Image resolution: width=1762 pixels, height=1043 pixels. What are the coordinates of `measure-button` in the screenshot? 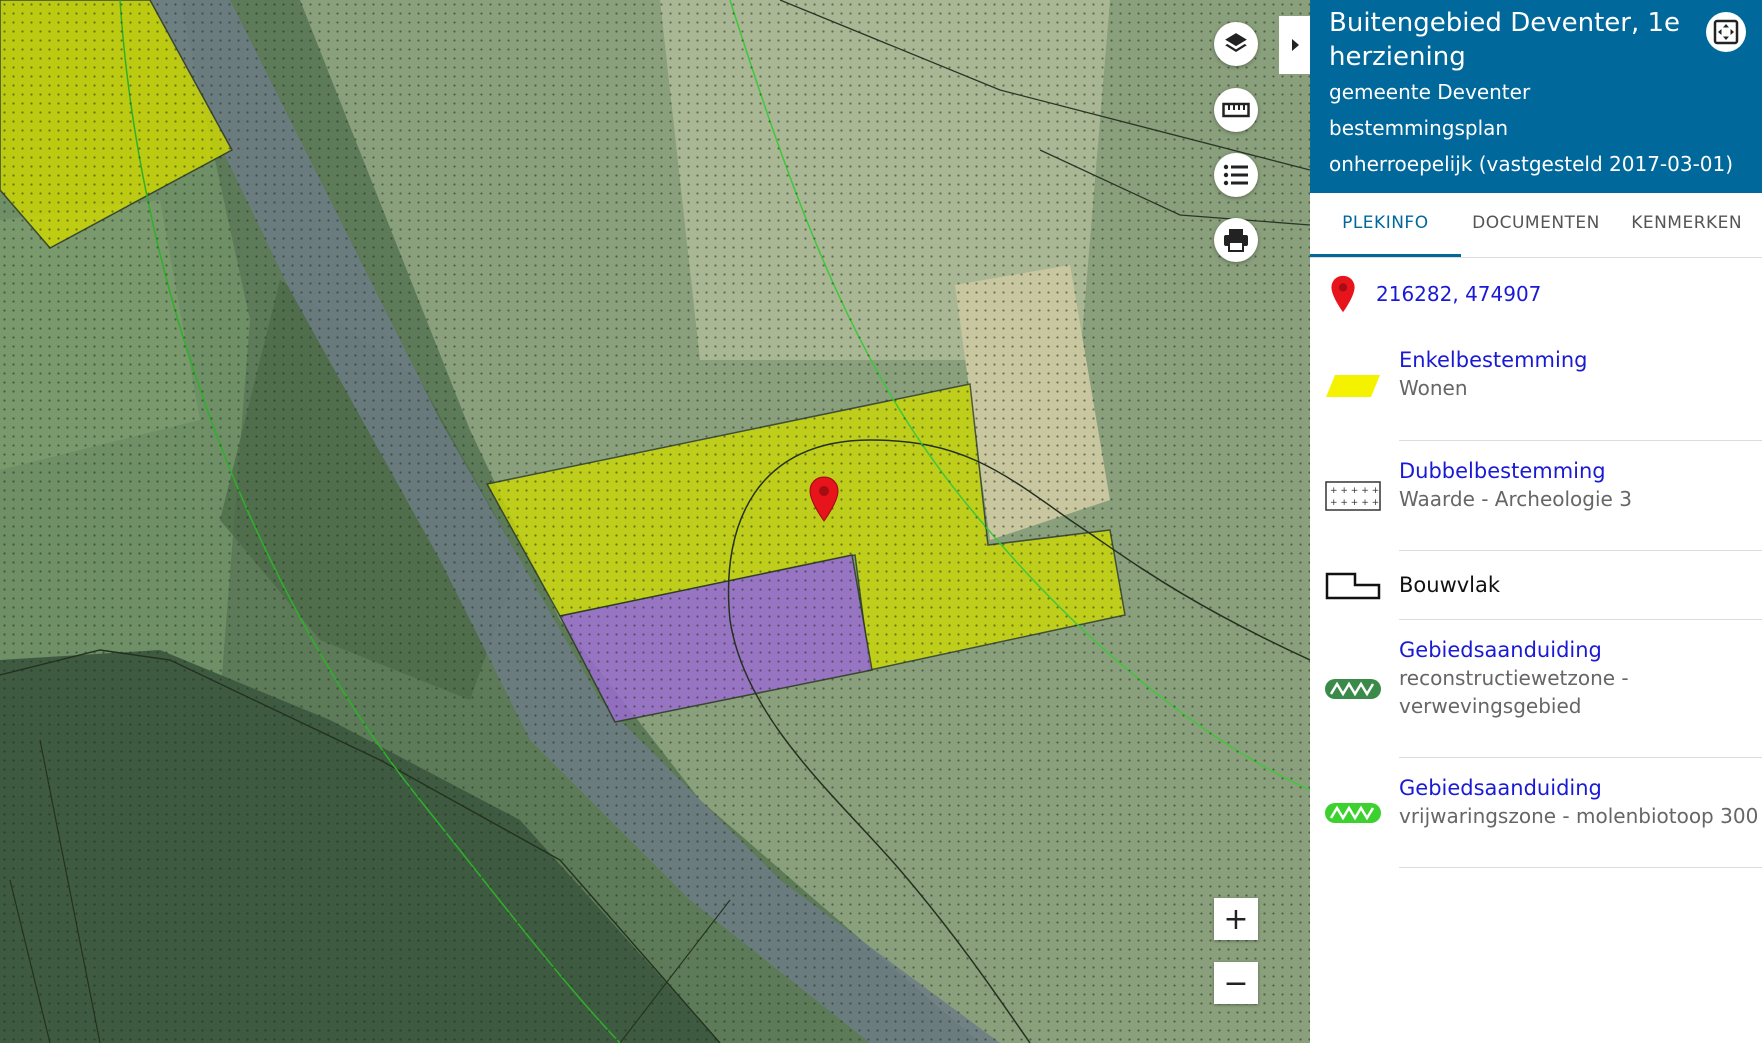 It's located at (1236, 110).